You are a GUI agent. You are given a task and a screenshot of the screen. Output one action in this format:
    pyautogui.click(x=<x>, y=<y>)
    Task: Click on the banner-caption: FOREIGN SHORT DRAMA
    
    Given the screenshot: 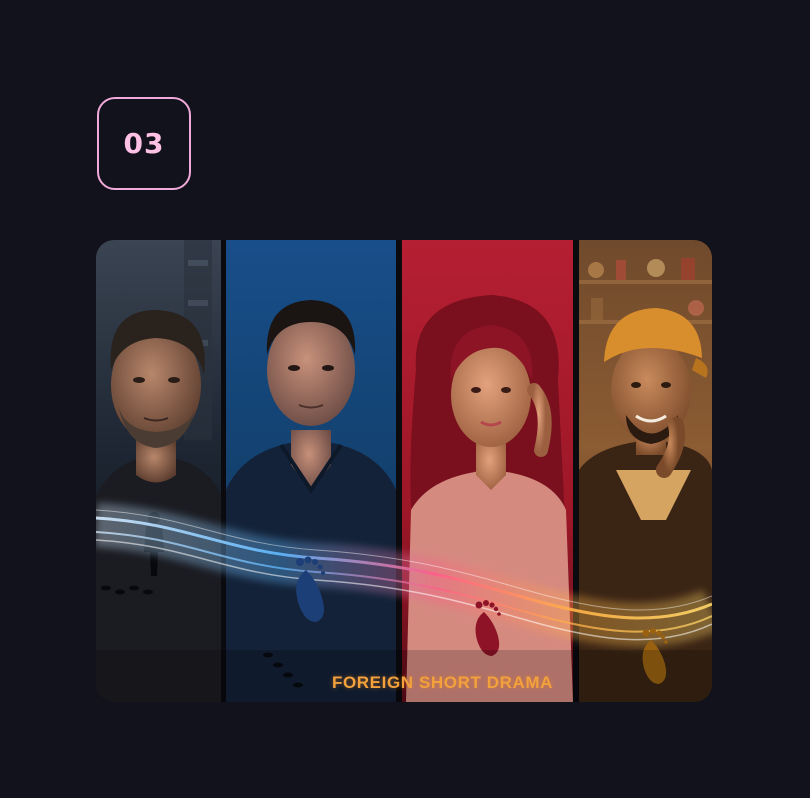 What is the action you would take?
    pyautogui.click(x=443, y=682)
    